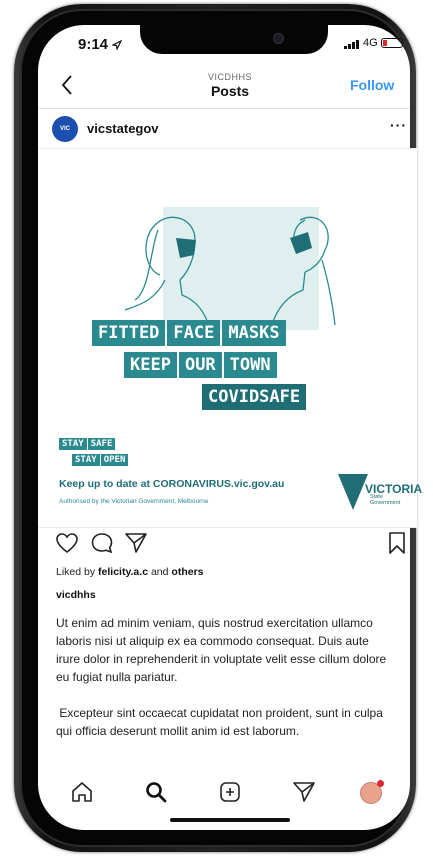  I want to click on search-icon, so click(156, 792).